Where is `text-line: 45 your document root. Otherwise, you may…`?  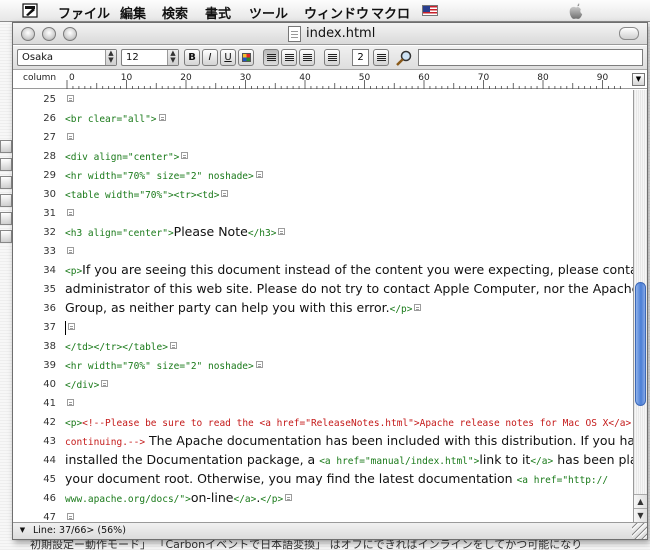
text-line: 45 your document root. Otherwise, you may… is located at coordinates (323, 479).